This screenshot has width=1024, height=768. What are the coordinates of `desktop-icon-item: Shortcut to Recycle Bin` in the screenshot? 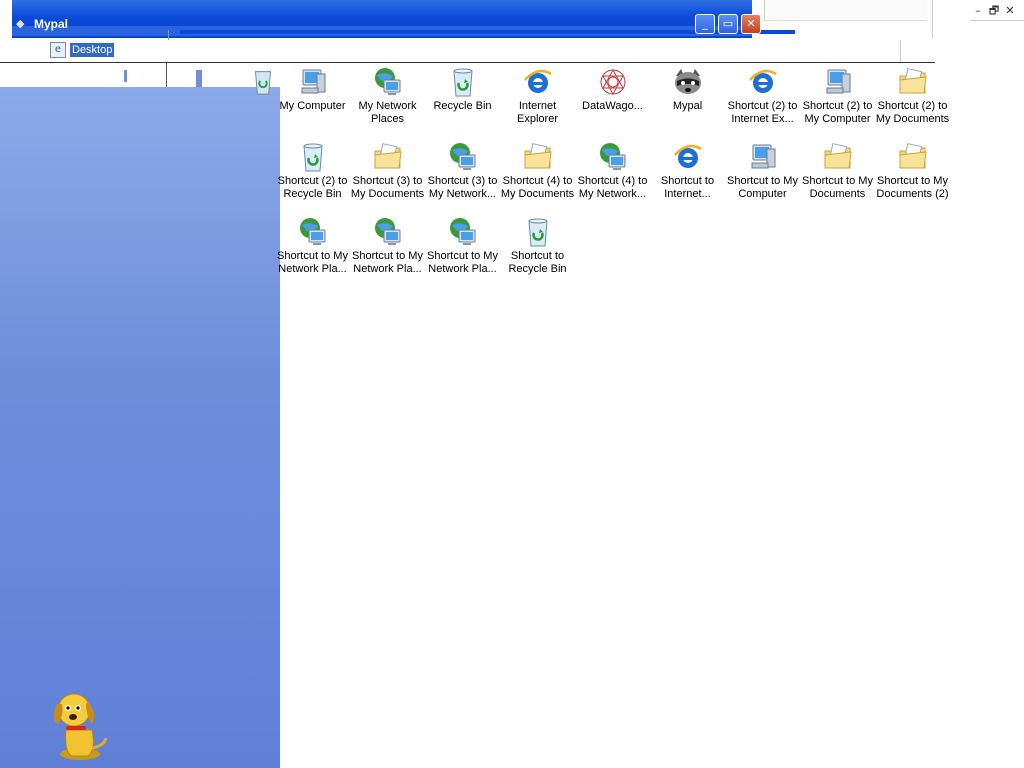 It's located at (537, 246).